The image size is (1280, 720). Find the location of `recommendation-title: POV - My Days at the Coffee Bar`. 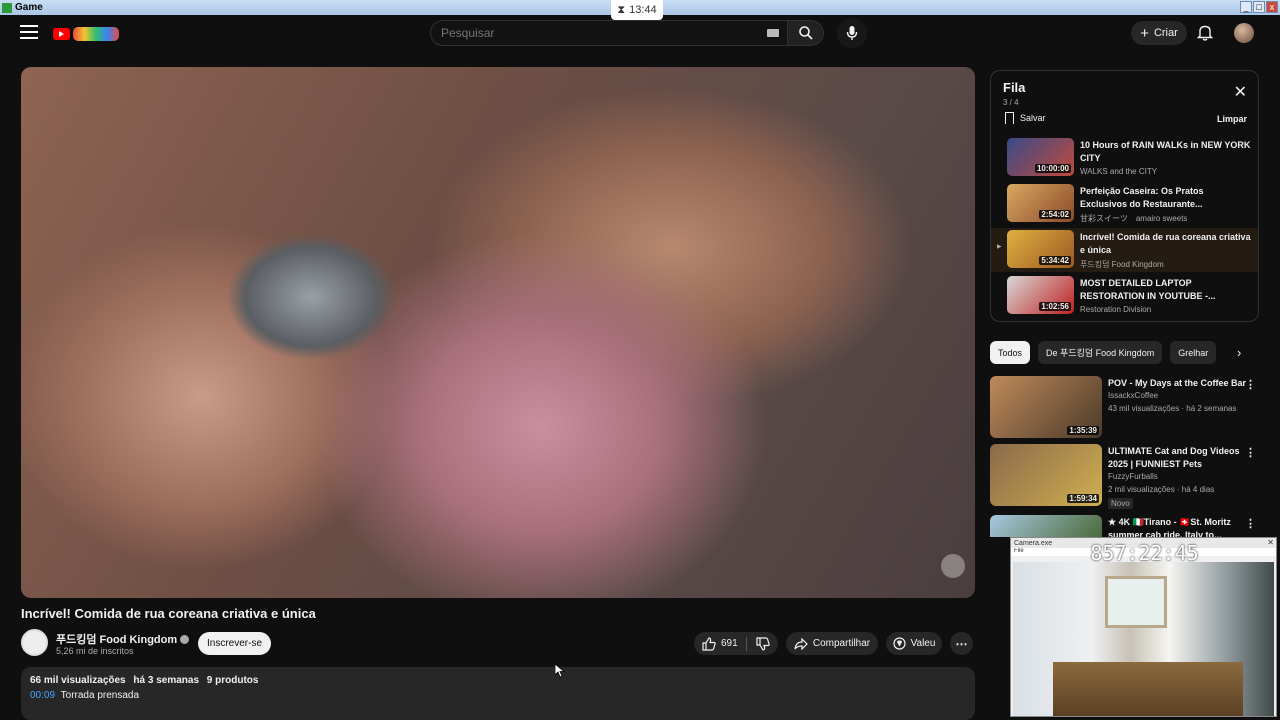

recommendation-title: POV - My Days at the Coffee Bar is located at coordinates (1178, 383).